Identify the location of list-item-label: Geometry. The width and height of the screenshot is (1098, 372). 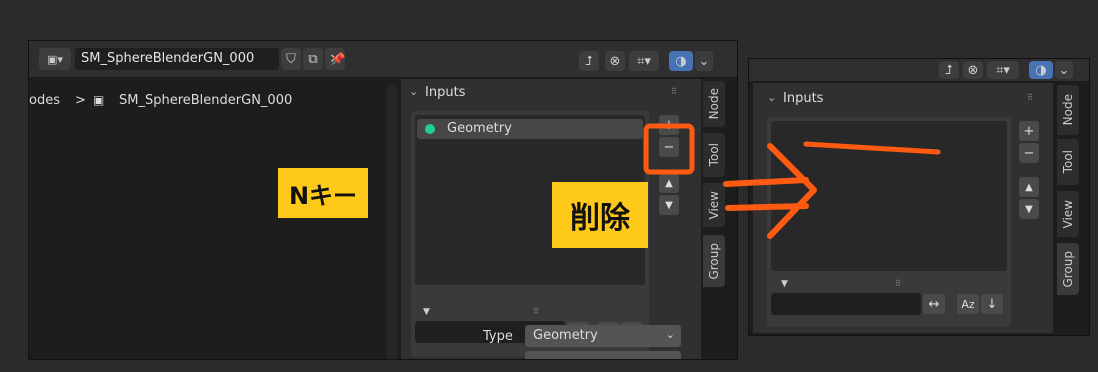
(479, 128).